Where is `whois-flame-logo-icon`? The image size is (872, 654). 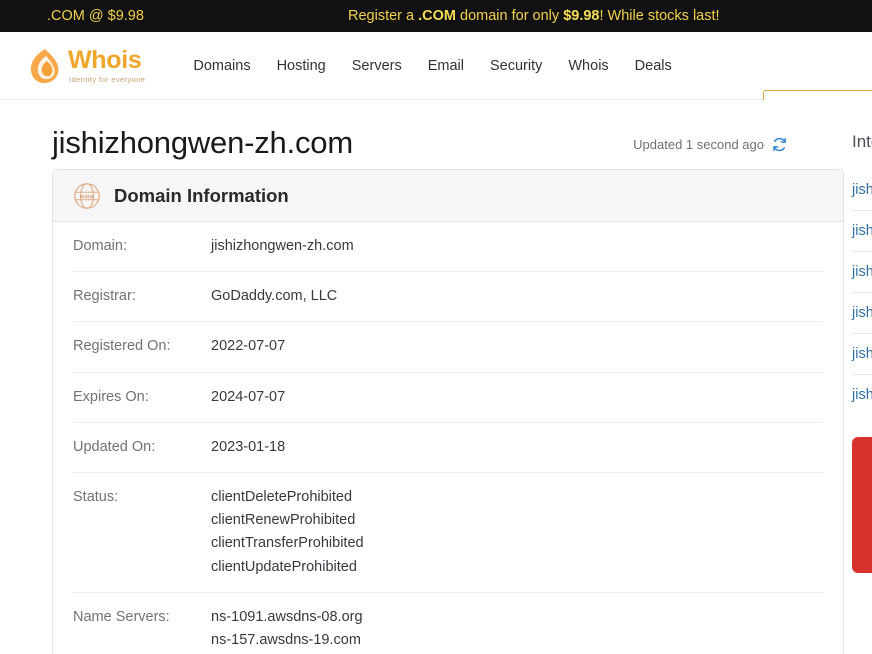
whois-flame-logo-icon is located at coordinates (45, 66).